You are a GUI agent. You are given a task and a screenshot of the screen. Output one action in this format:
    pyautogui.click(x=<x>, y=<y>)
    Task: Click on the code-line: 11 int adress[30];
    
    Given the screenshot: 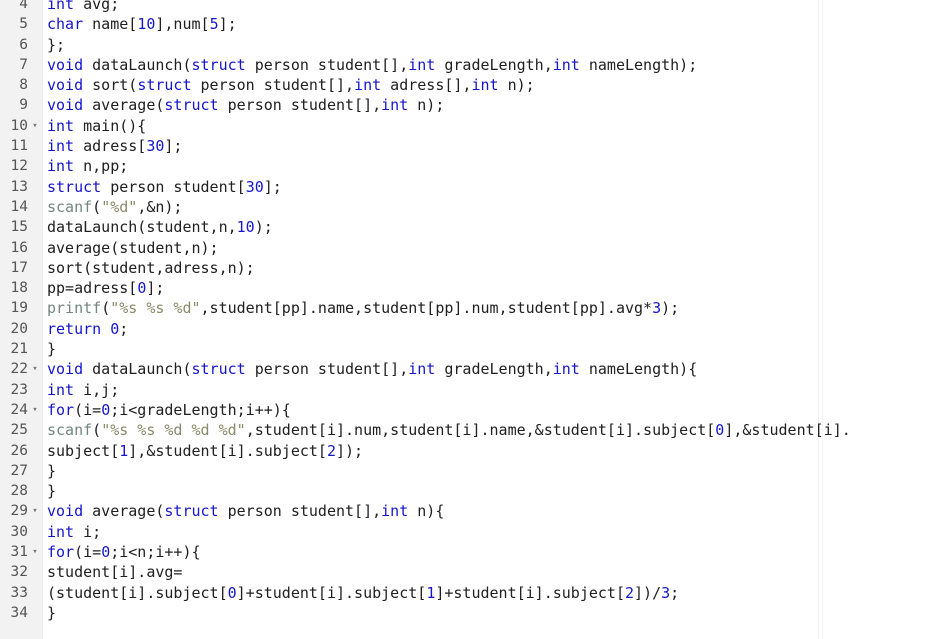 What is the action you would take?
    pyautogui.click(x=476, y=146)
    